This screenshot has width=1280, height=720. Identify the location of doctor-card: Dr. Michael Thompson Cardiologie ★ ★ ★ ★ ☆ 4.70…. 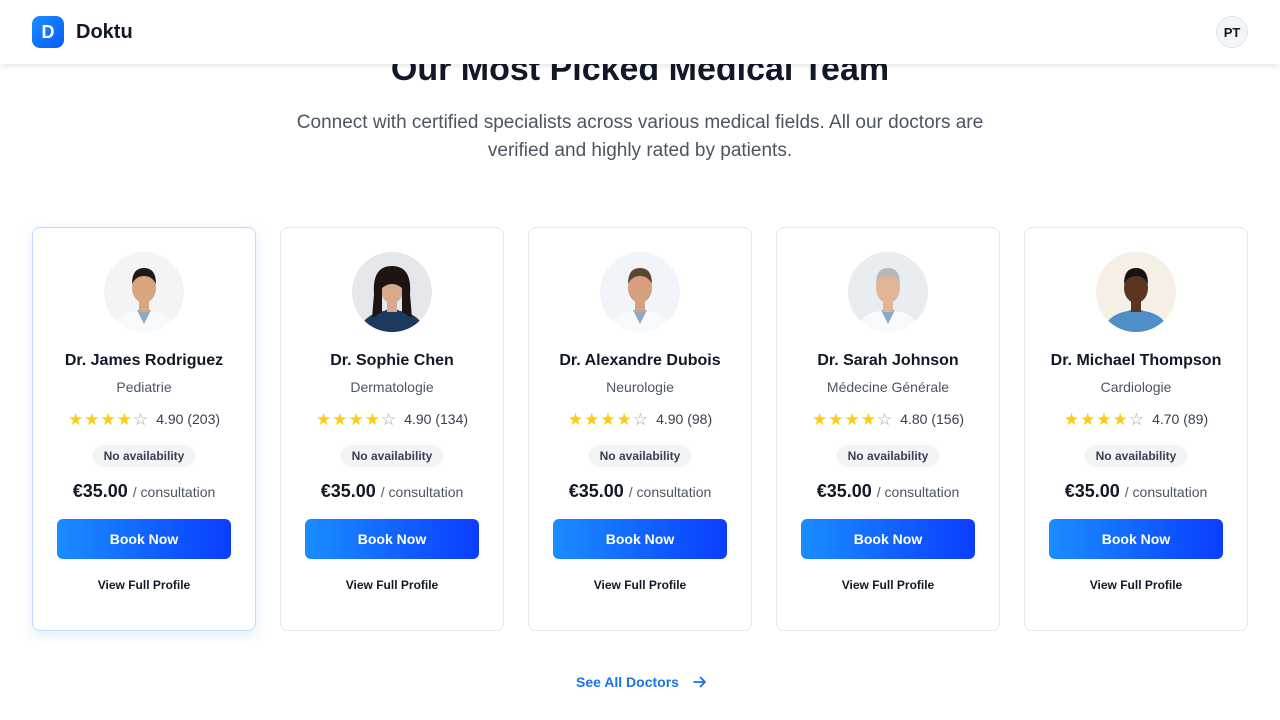
(1136, 429).